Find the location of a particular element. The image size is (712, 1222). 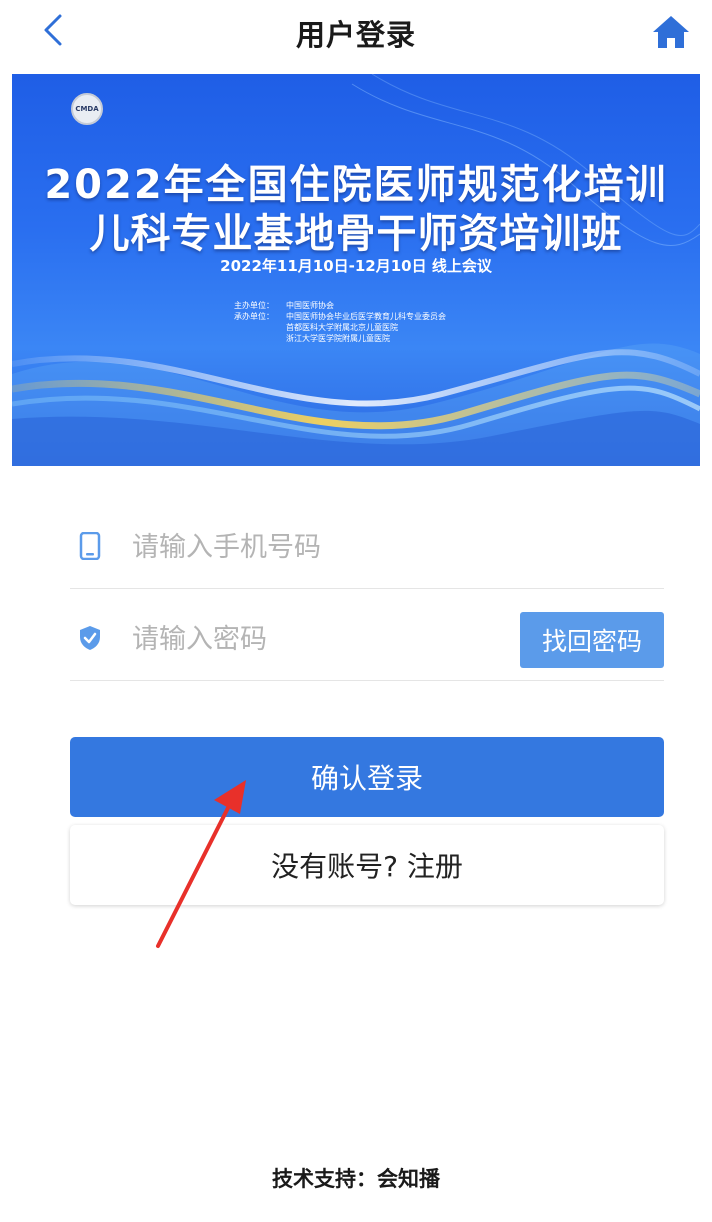

home-icon is located at coordinates (671, 32).